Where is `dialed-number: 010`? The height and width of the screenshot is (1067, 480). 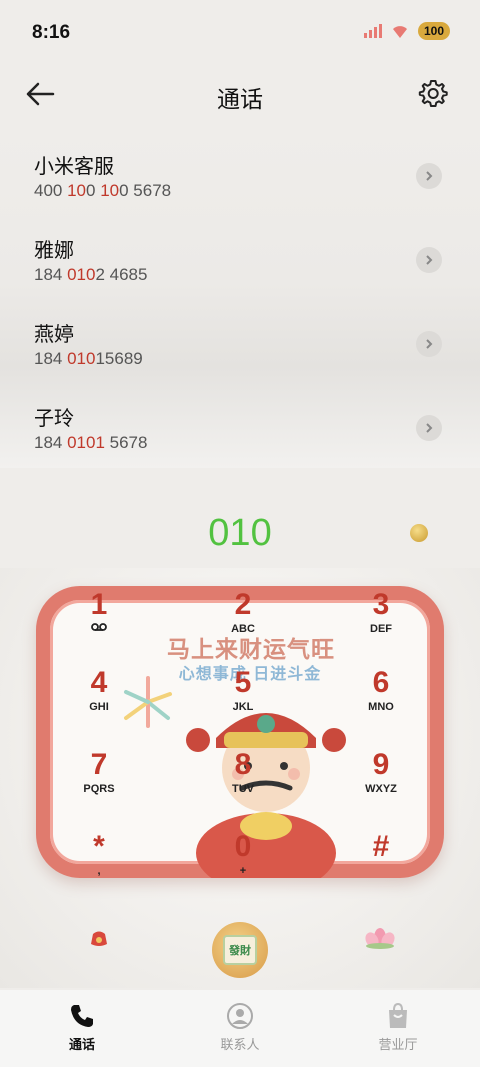 dialed-number: 010 is located at coordinates (240, 533).